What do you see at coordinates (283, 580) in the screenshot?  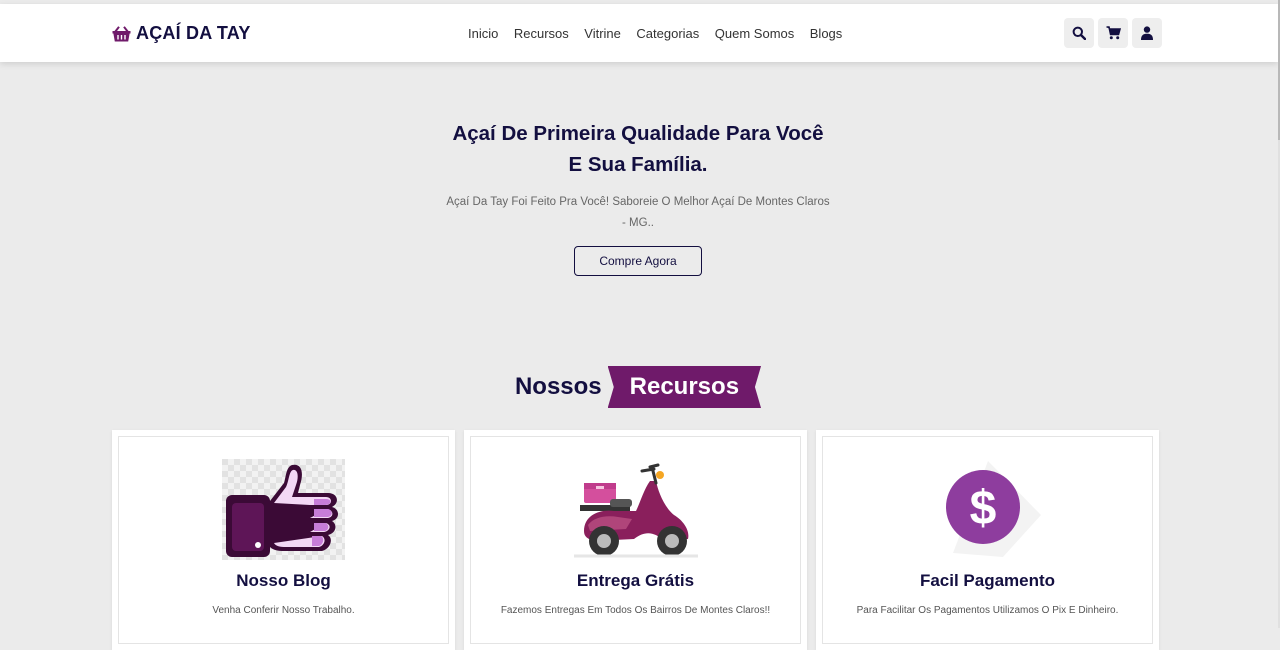 I see `card-title: Nosso Blog` at bounding box center [283, 580].